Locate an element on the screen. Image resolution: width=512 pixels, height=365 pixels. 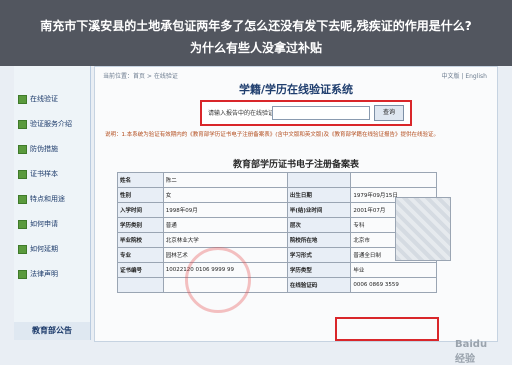
table-row: 入学时间 1998年09月 毕(结)业时间 2001年07月 is located at coordinates (277, 210).